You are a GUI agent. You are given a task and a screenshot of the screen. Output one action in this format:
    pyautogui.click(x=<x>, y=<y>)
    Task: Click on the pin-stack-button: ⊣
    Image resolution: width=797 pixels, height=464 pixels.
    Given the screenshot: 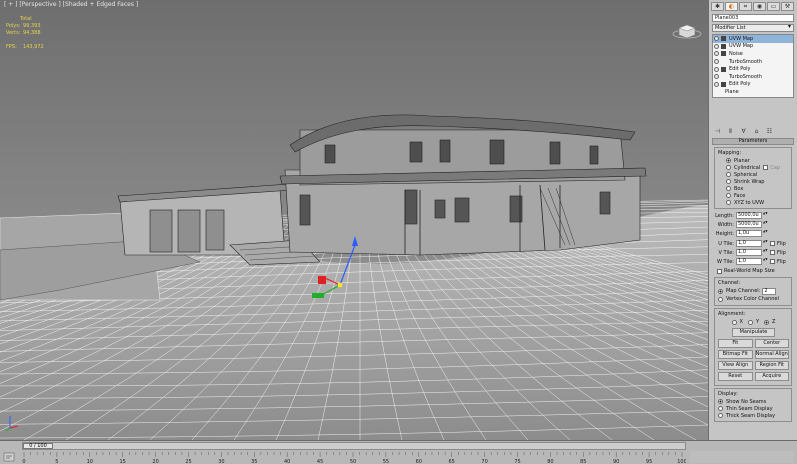 What is the action you would take?
    pyautogui.click(x=717, y=131)
    